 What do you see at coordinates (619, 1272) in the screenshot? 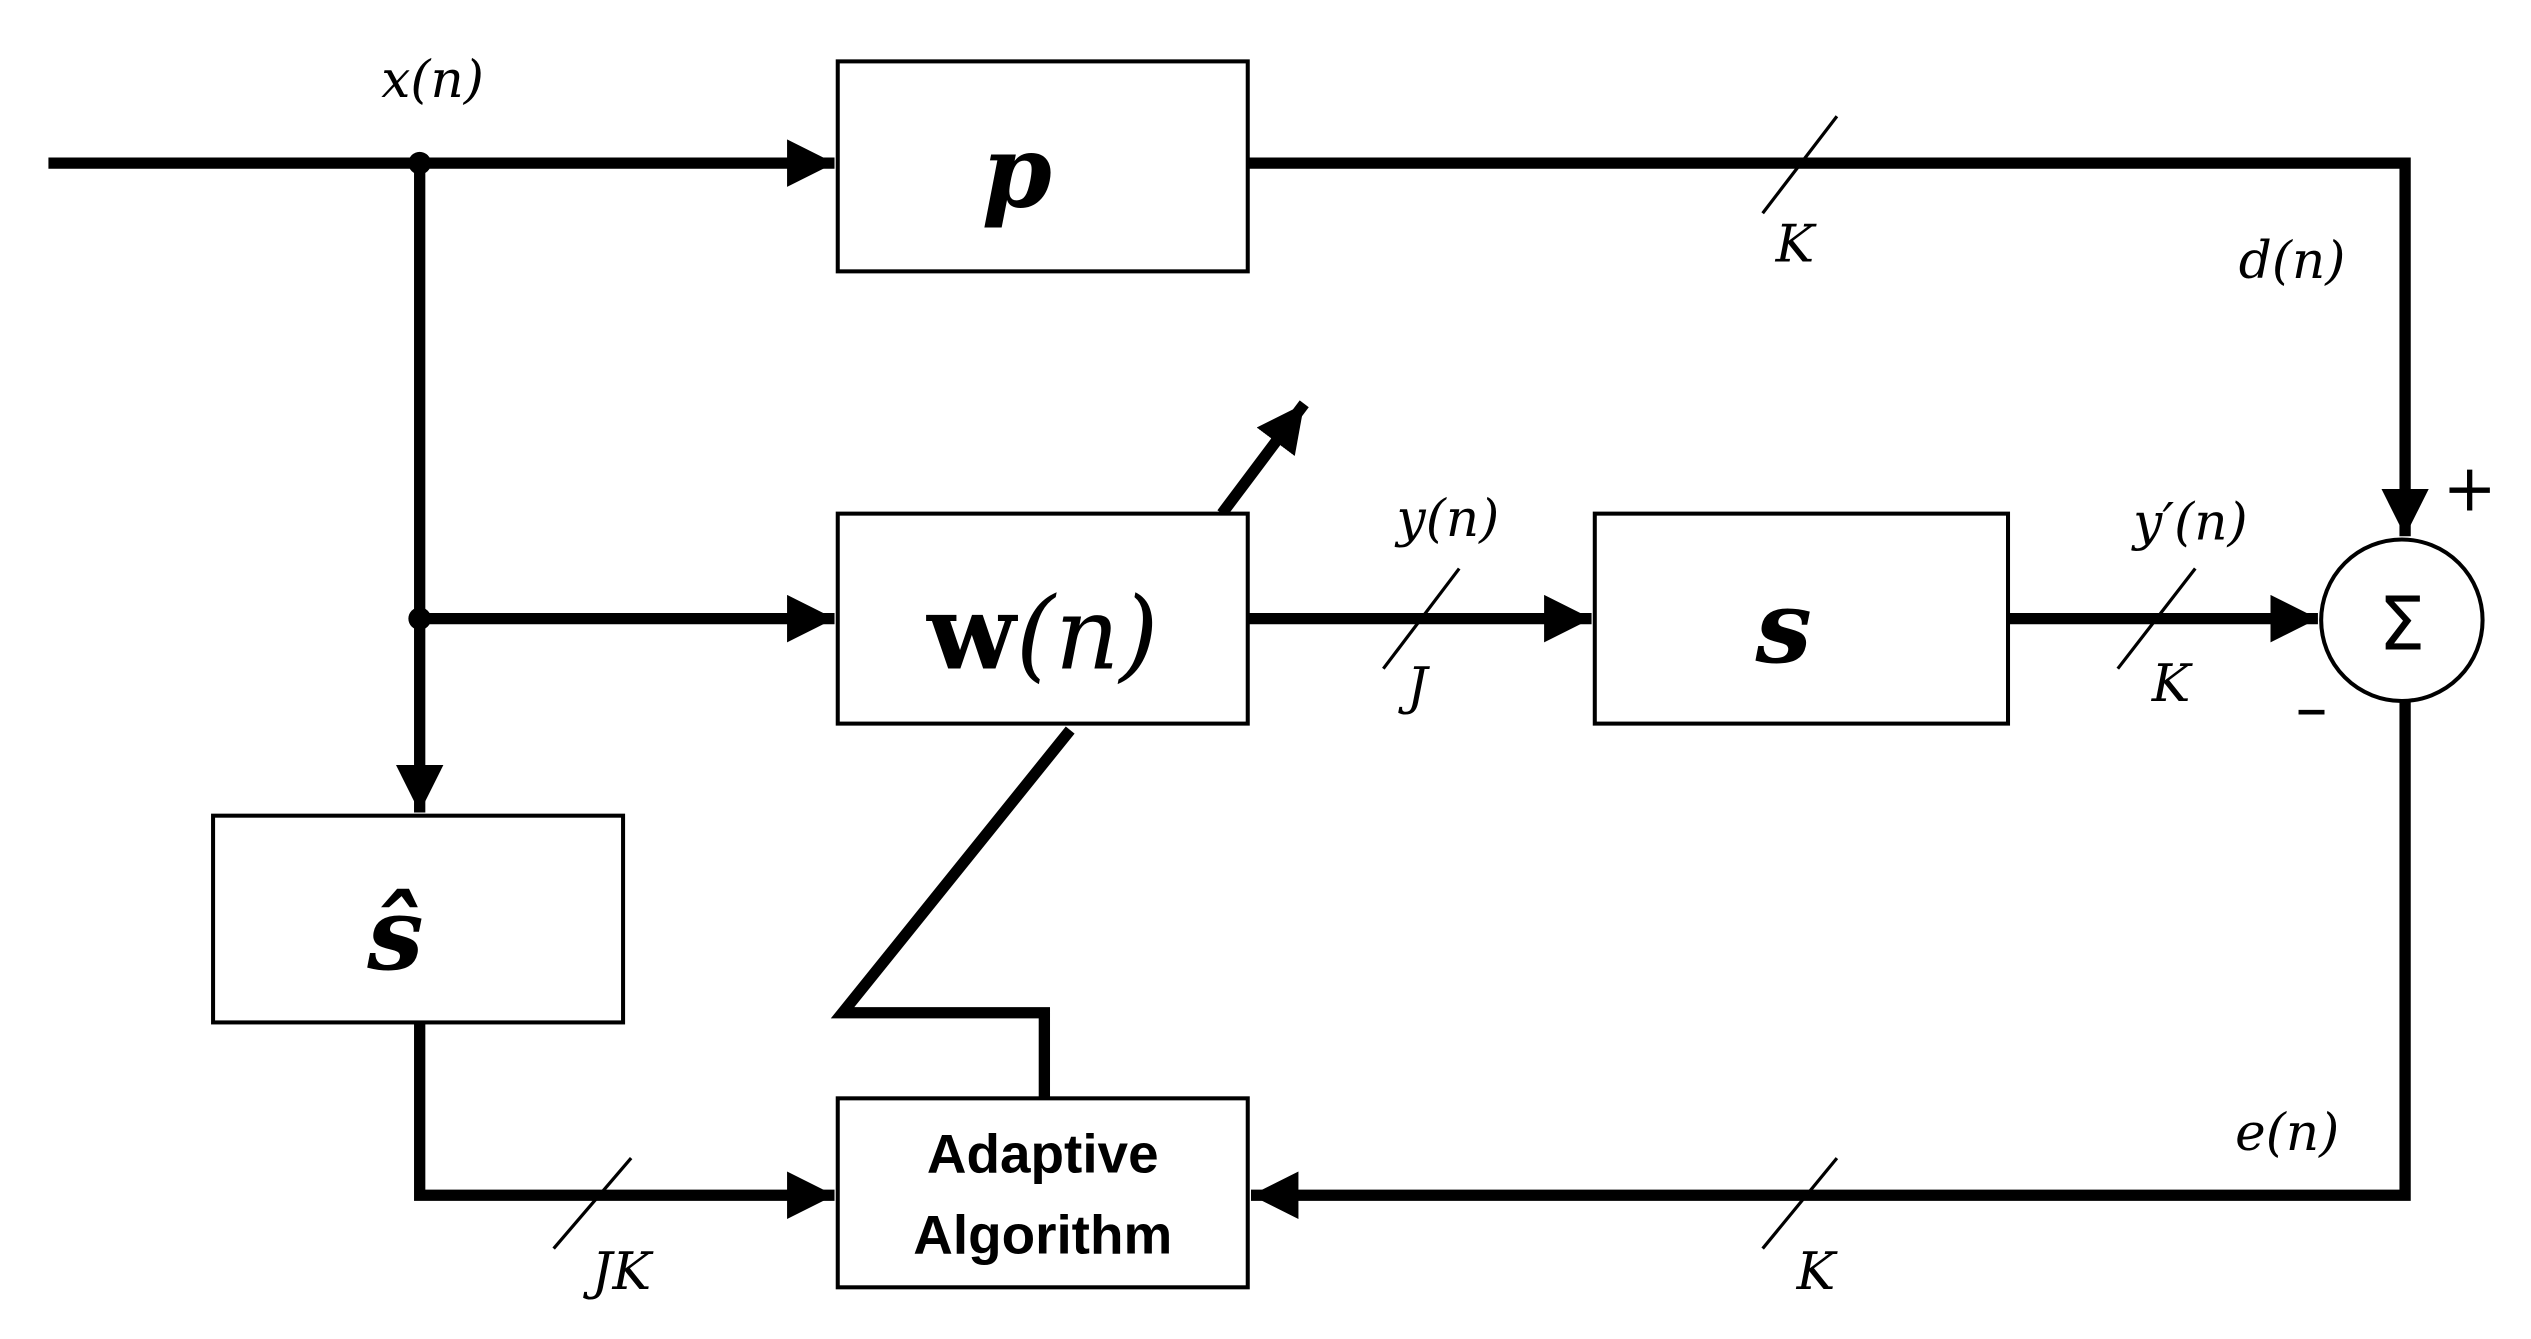
I see `bus-width-reference: JK` at bounding box center [619, 1272].